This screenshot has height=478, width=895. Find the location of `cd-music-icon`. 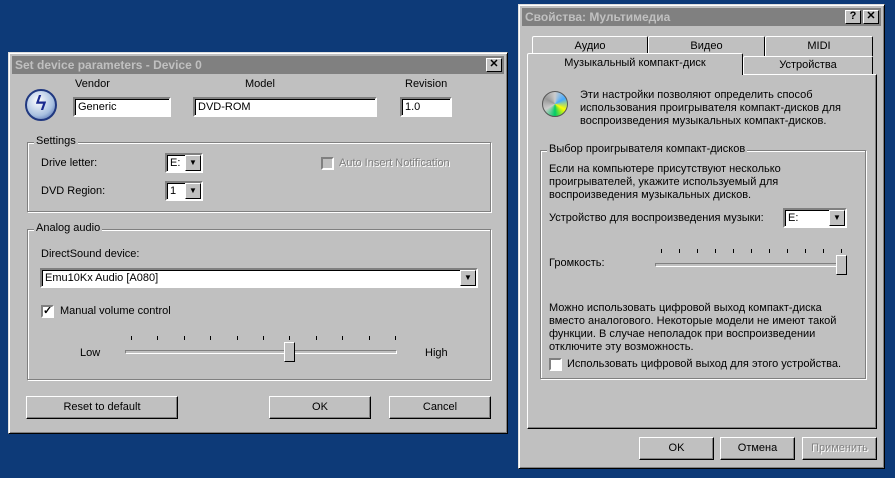

cd-music-icon is located at coordinates (555, 104).